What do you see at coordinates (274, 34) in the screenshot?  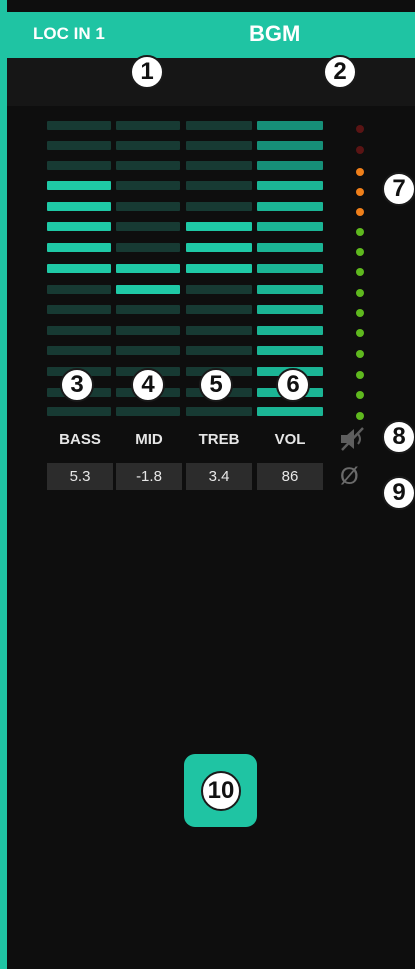 I see `channel-assignment-label: BGM` at bounding box center [274, 34].